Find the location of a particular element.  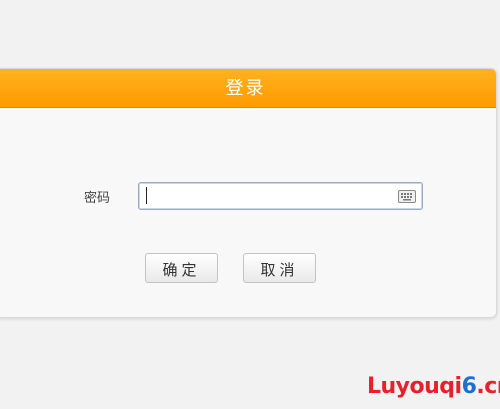

site-watermark: Luyouqi6.cn is located at coordinates (433, 386).